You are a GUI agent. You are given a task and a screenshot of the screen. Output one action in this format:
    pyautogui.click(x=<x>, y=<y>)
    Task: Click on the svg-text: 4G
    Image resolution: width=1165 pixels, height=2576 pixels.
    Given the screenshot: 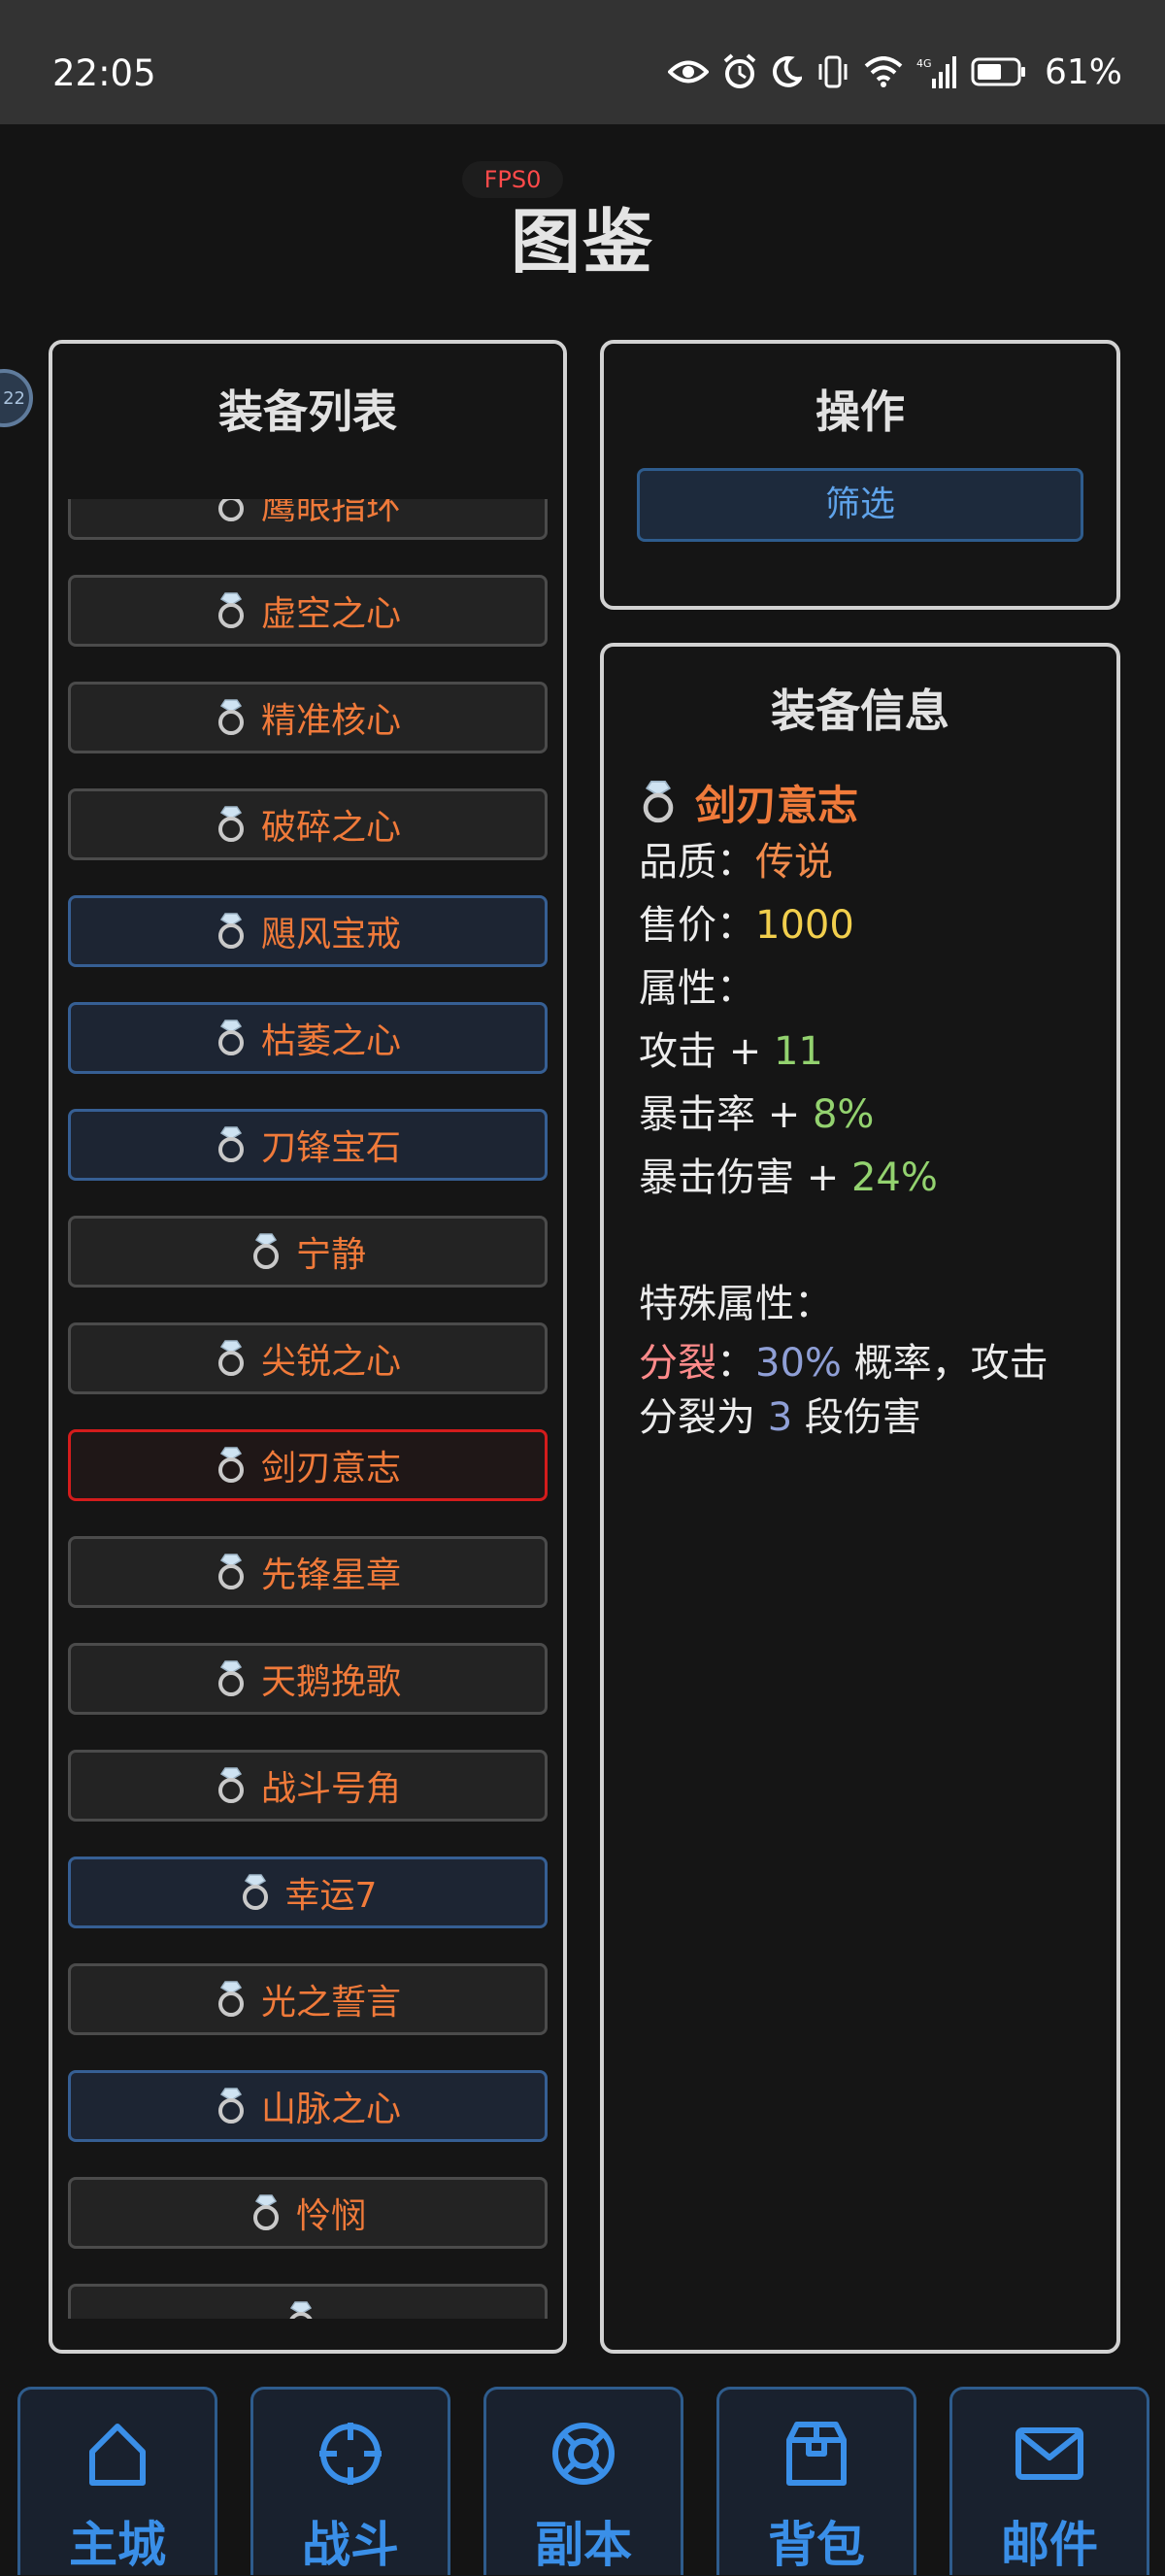 What is the action you would take?
    pyautogui.click(x=924, y=64)
    